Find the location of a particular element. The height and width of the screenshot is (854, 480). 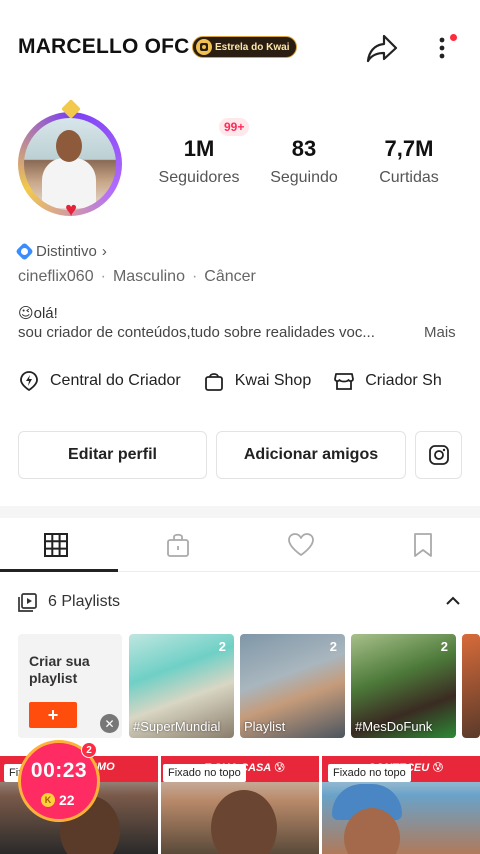

user-gender: Masculino is located at coordinates (148, 276).